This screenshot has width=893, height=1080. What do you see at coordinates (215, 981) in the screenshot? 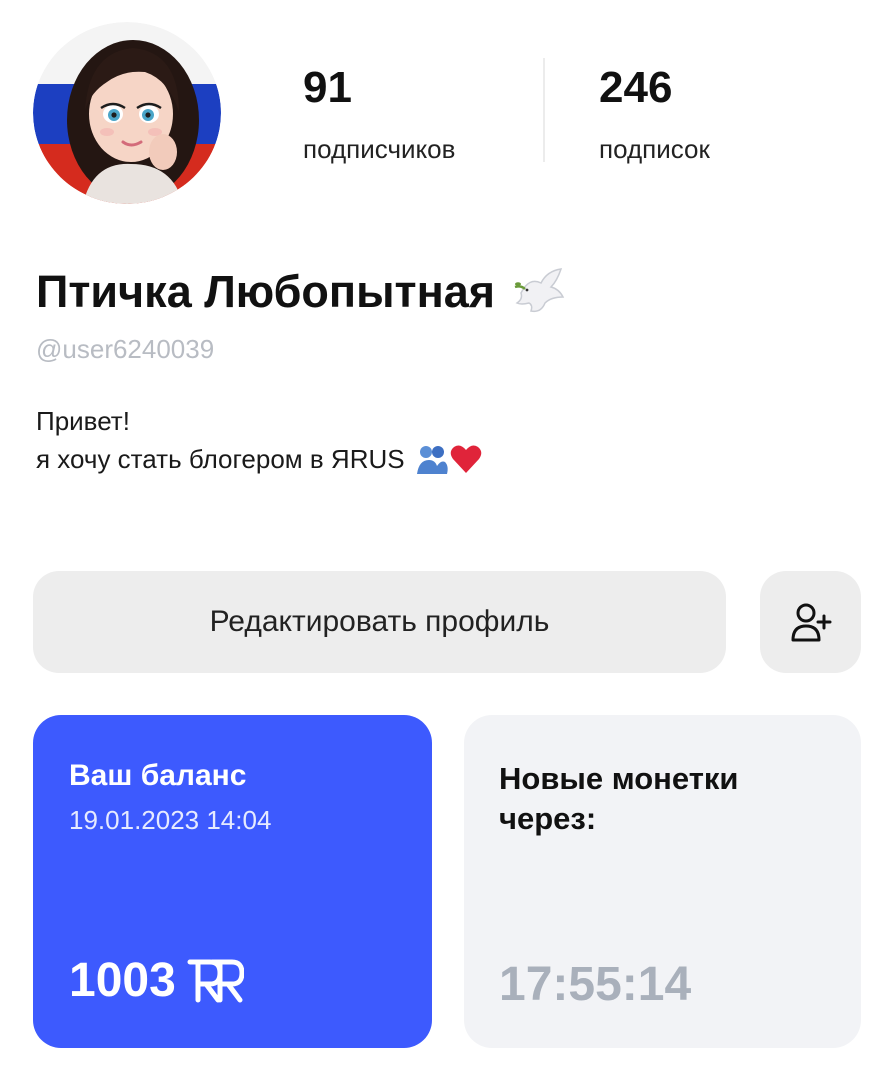
I see `yarus-currency-icon` at bounding box center [215, 981].